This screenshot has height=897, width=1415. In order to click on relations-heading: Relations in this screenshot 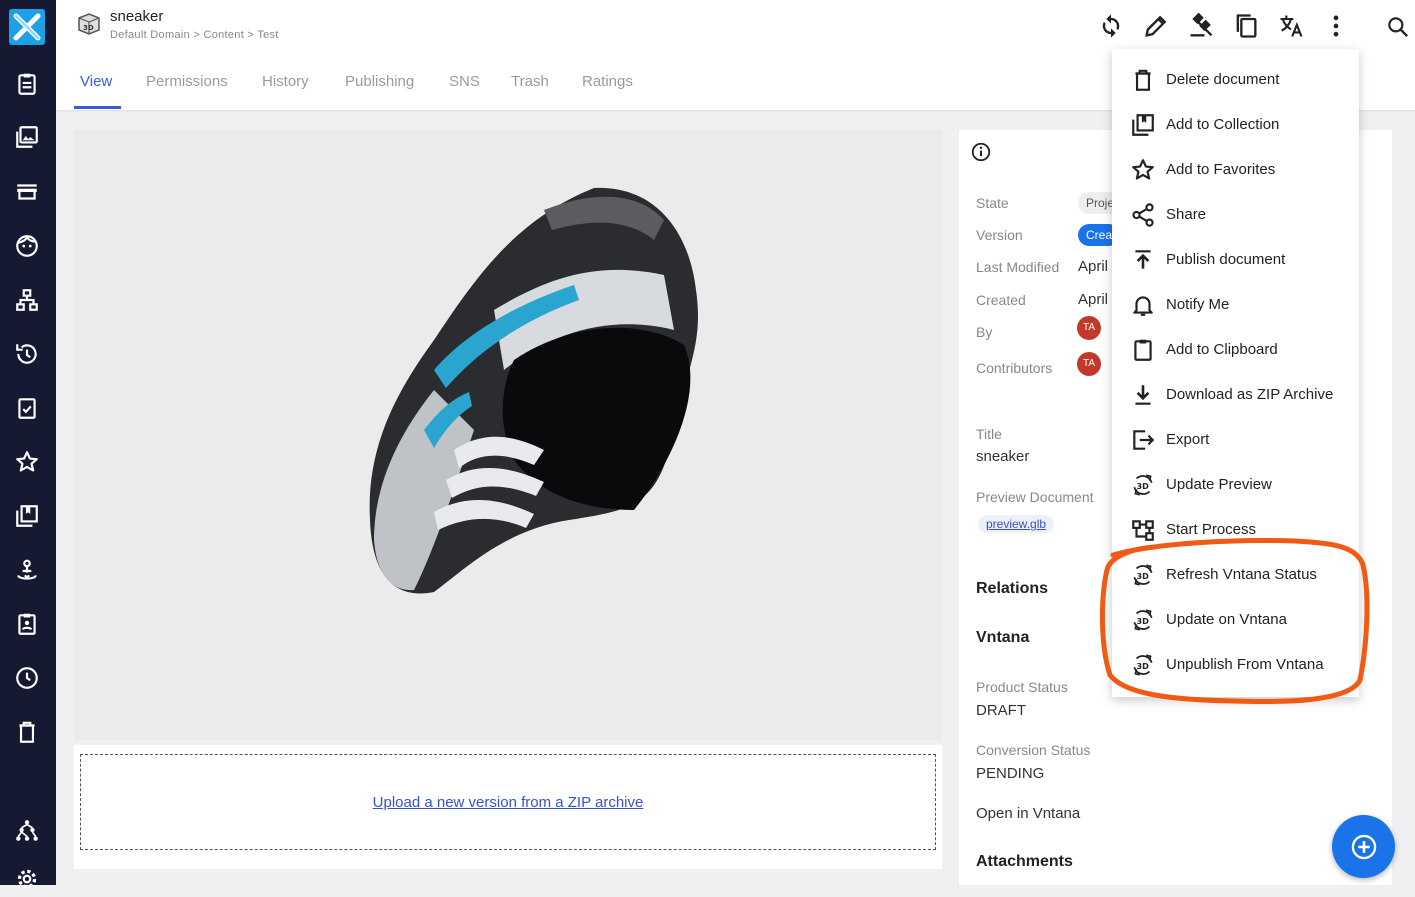, I will do `click(1012, 588)`.